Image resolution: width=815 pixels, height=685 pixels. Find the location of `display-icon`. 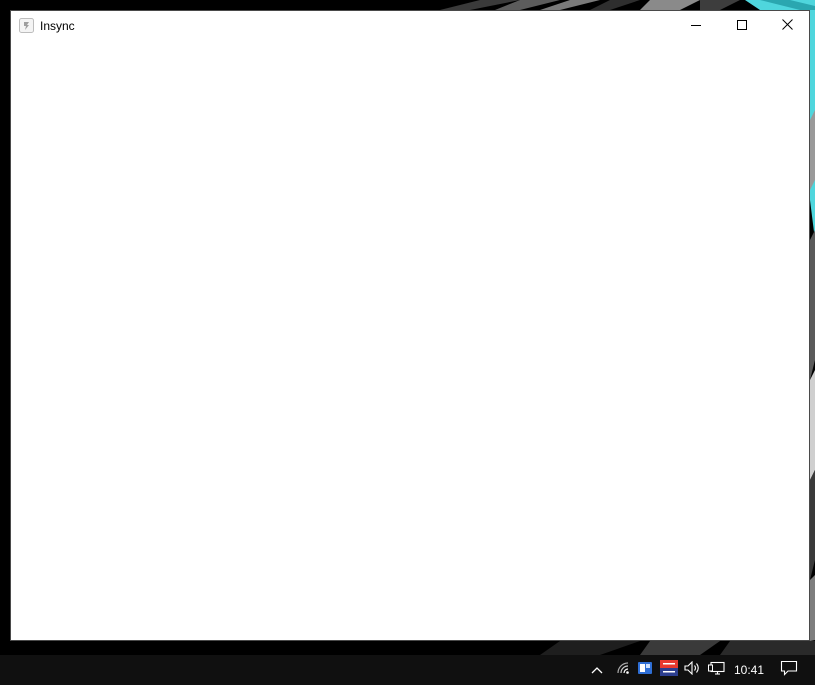

display-icon is located at coordinates (717, 670).